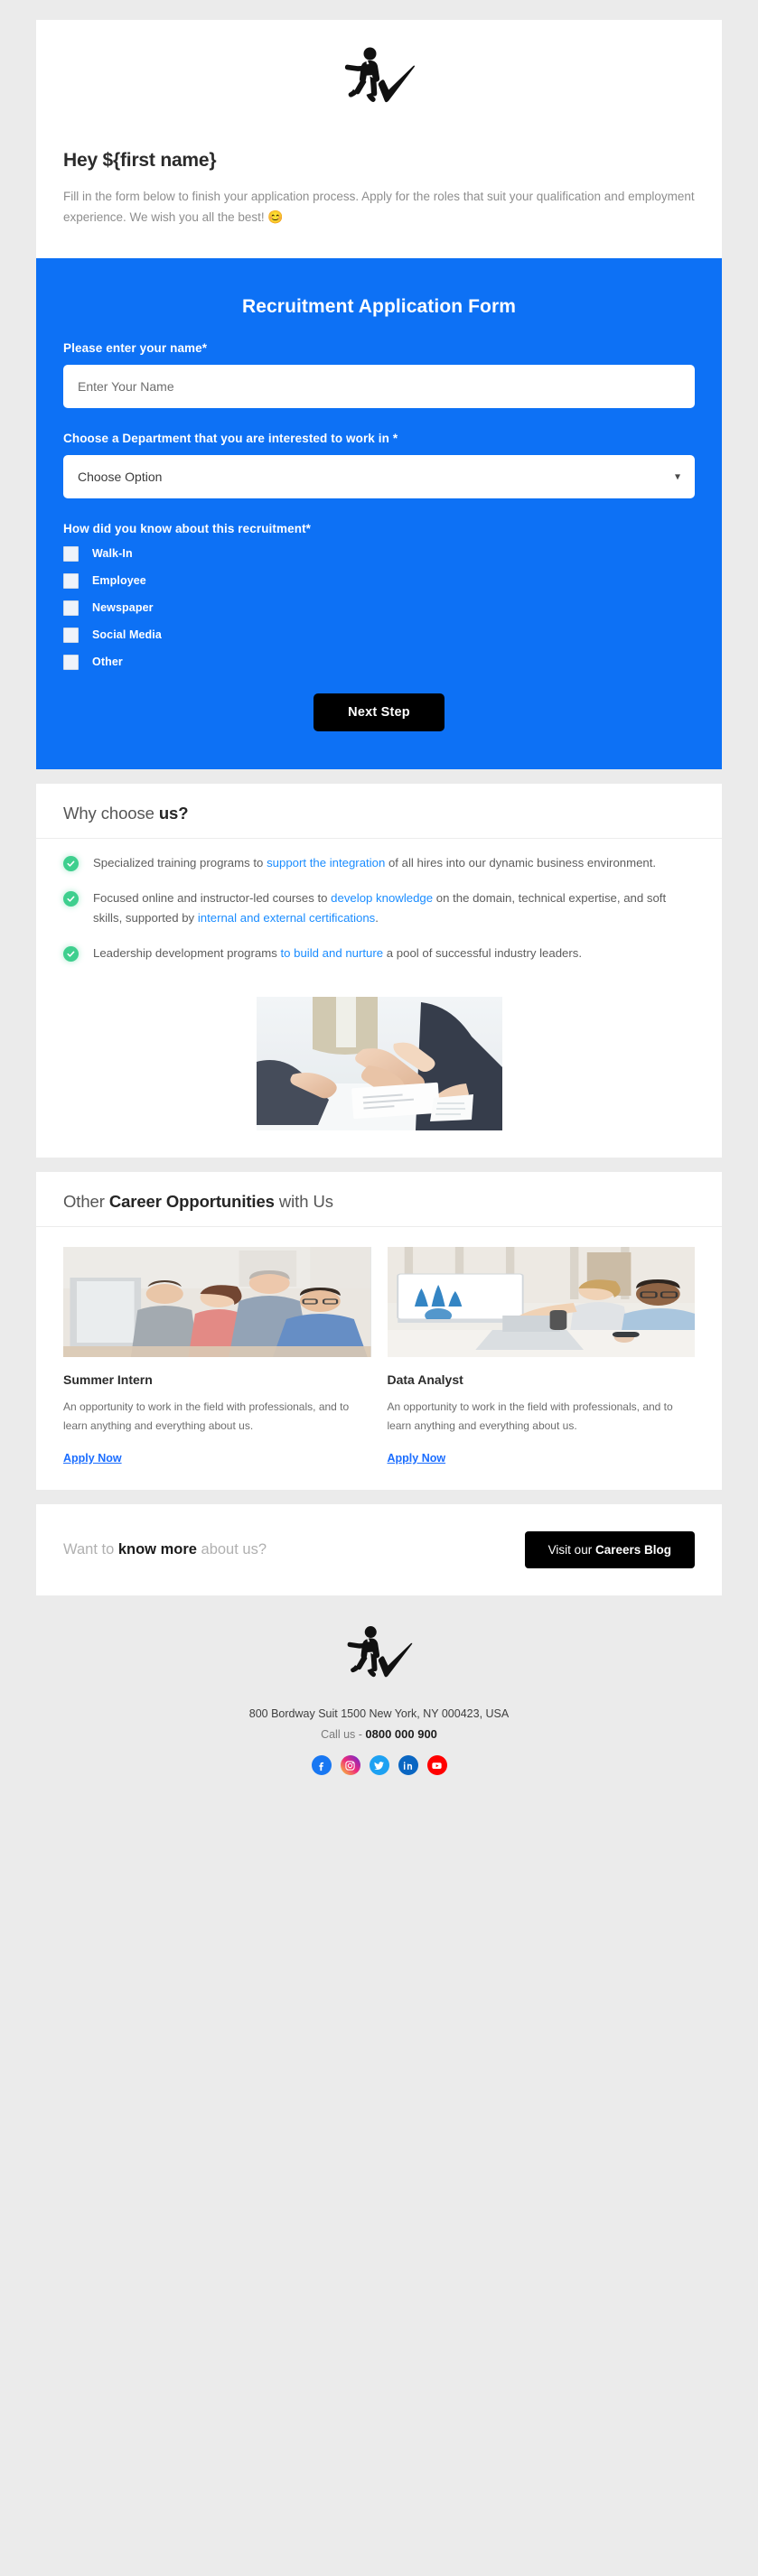 Image resolution: width=758 pixels, height=2576 pixels. Describe the element at coordinates (379, 635) in the screenshot. I see `checkbox-row-social-media: Social Media` at that location.